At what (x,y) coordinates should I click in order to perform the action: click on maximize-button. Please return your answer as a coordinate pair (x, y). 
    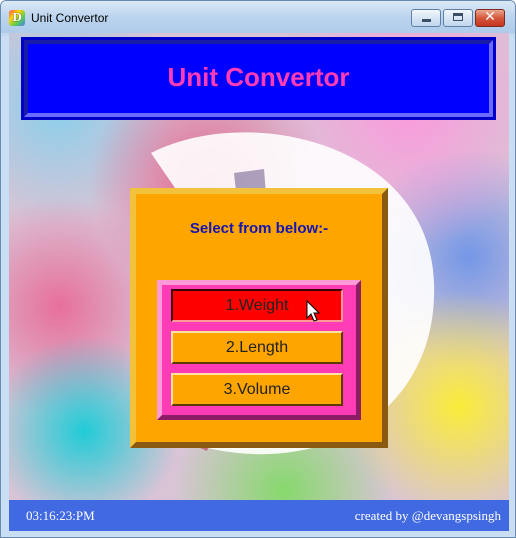
    Looking at the image, I should click on (458, 18).